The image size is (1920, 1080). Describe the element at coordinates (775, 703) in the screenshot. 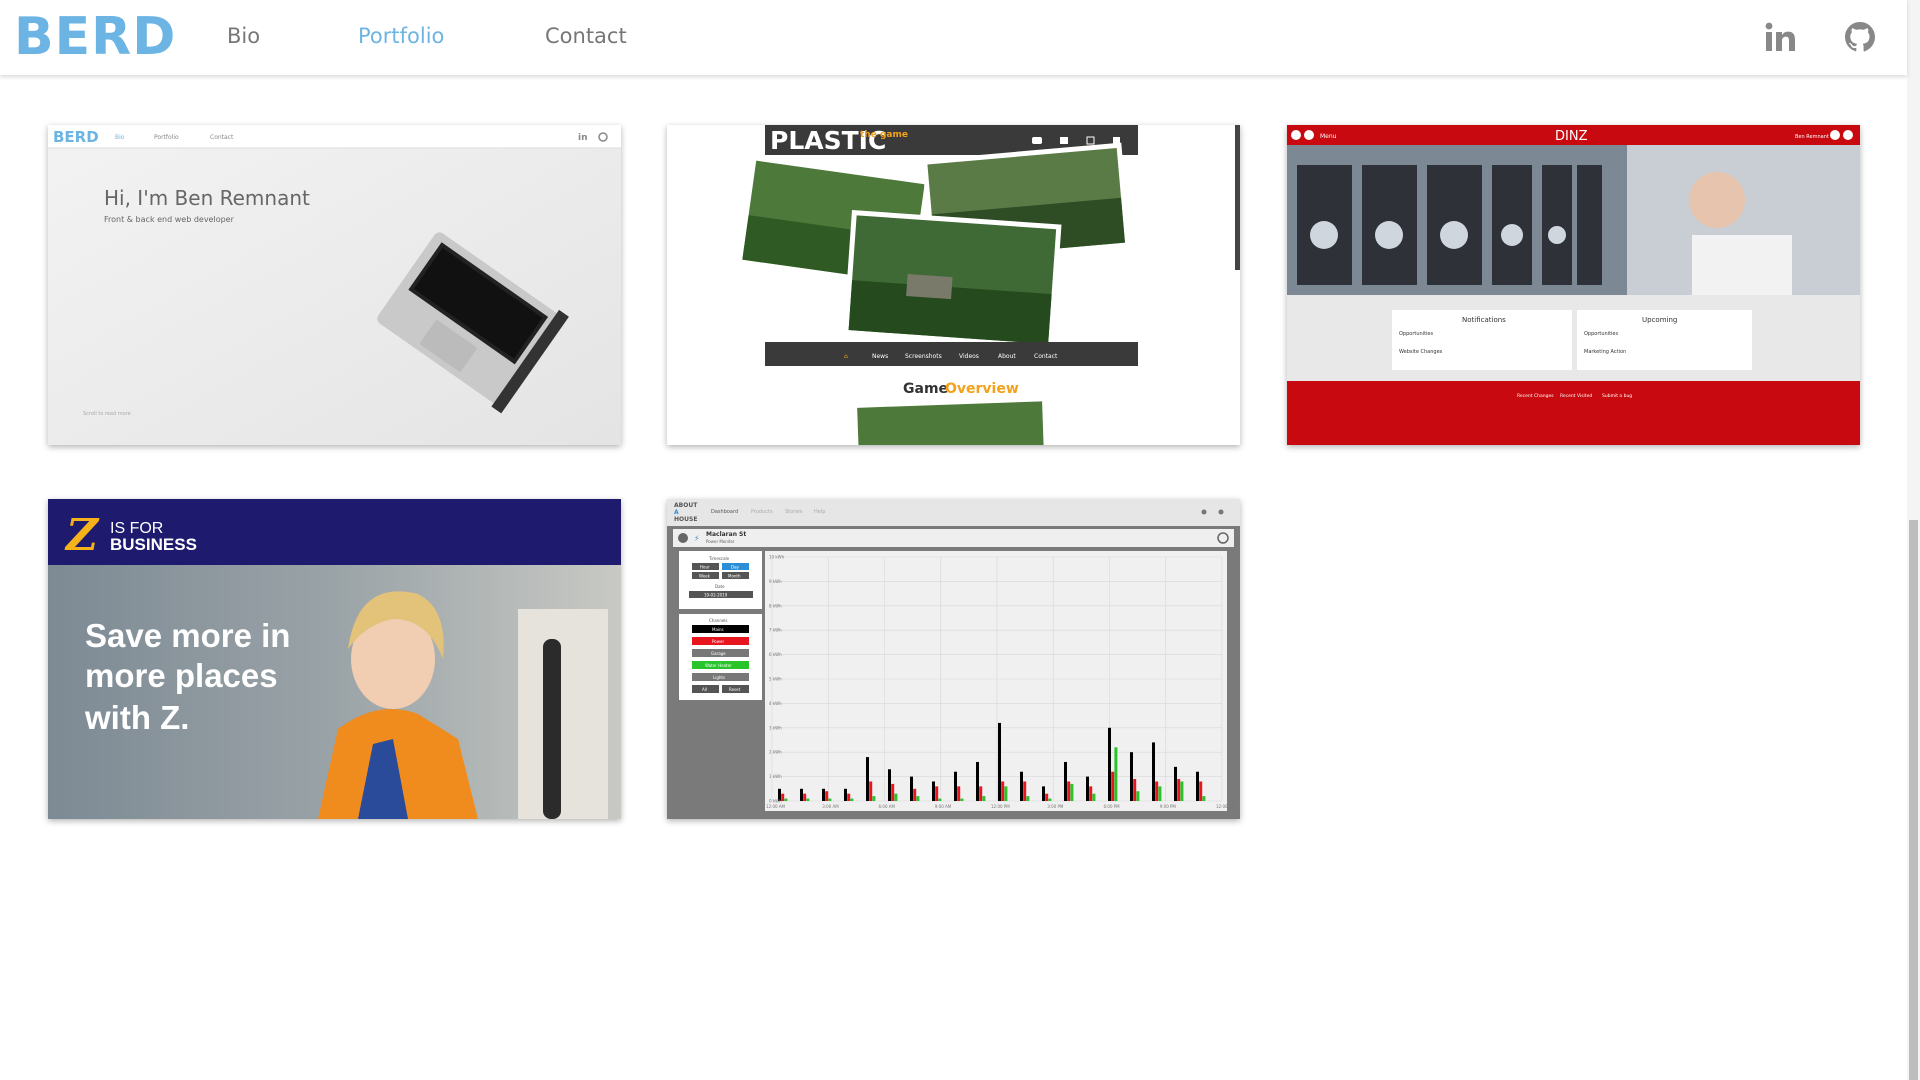

I see `chart-y-tick-label: 4 kWh` at that location.